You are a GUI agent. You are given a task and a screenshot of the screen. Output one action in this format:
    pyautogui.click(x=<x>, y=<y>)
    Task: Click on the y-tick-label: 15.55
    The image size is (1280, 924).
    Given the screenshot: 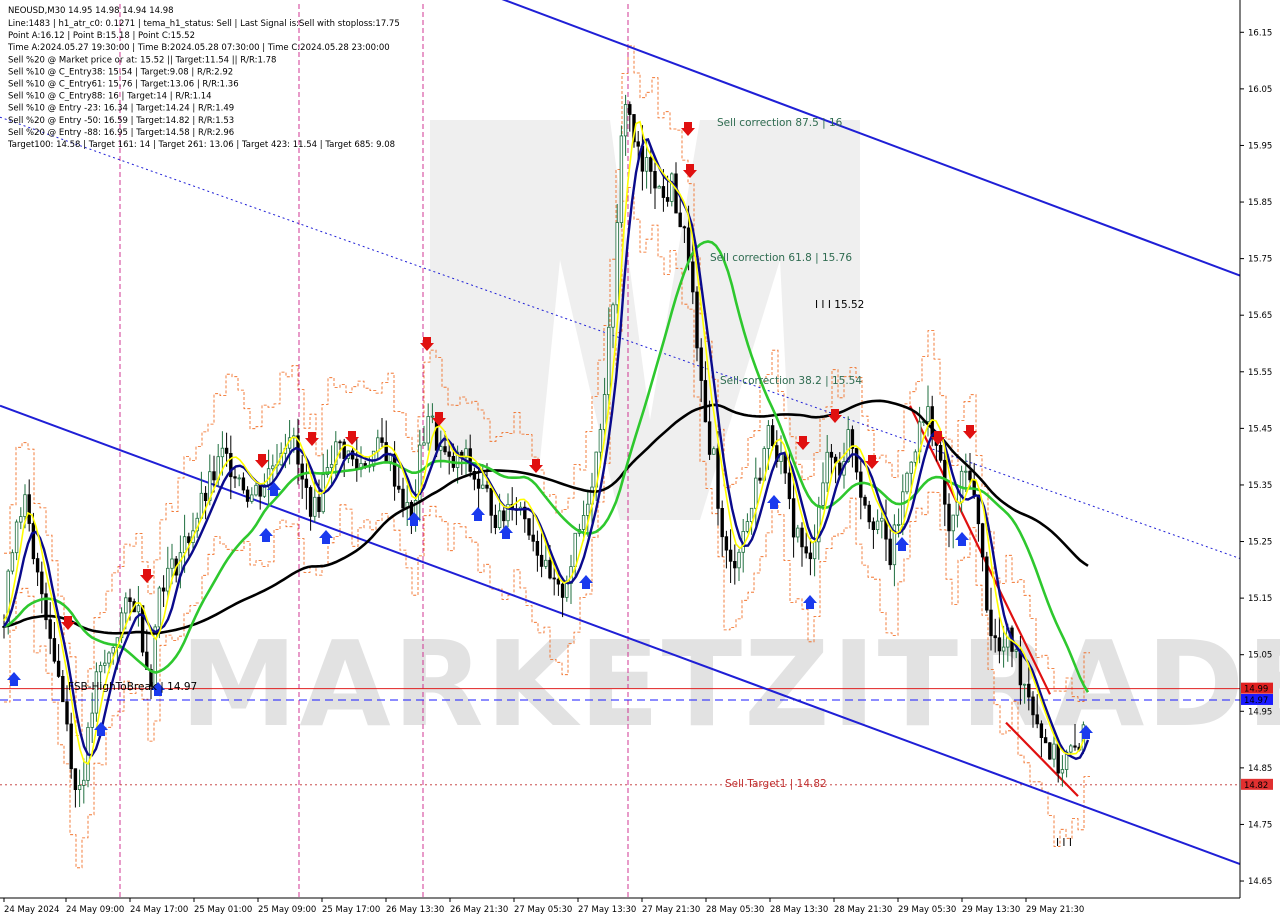 What is the action you would take?
    pyautogui.click(x=1260, y=373)
    